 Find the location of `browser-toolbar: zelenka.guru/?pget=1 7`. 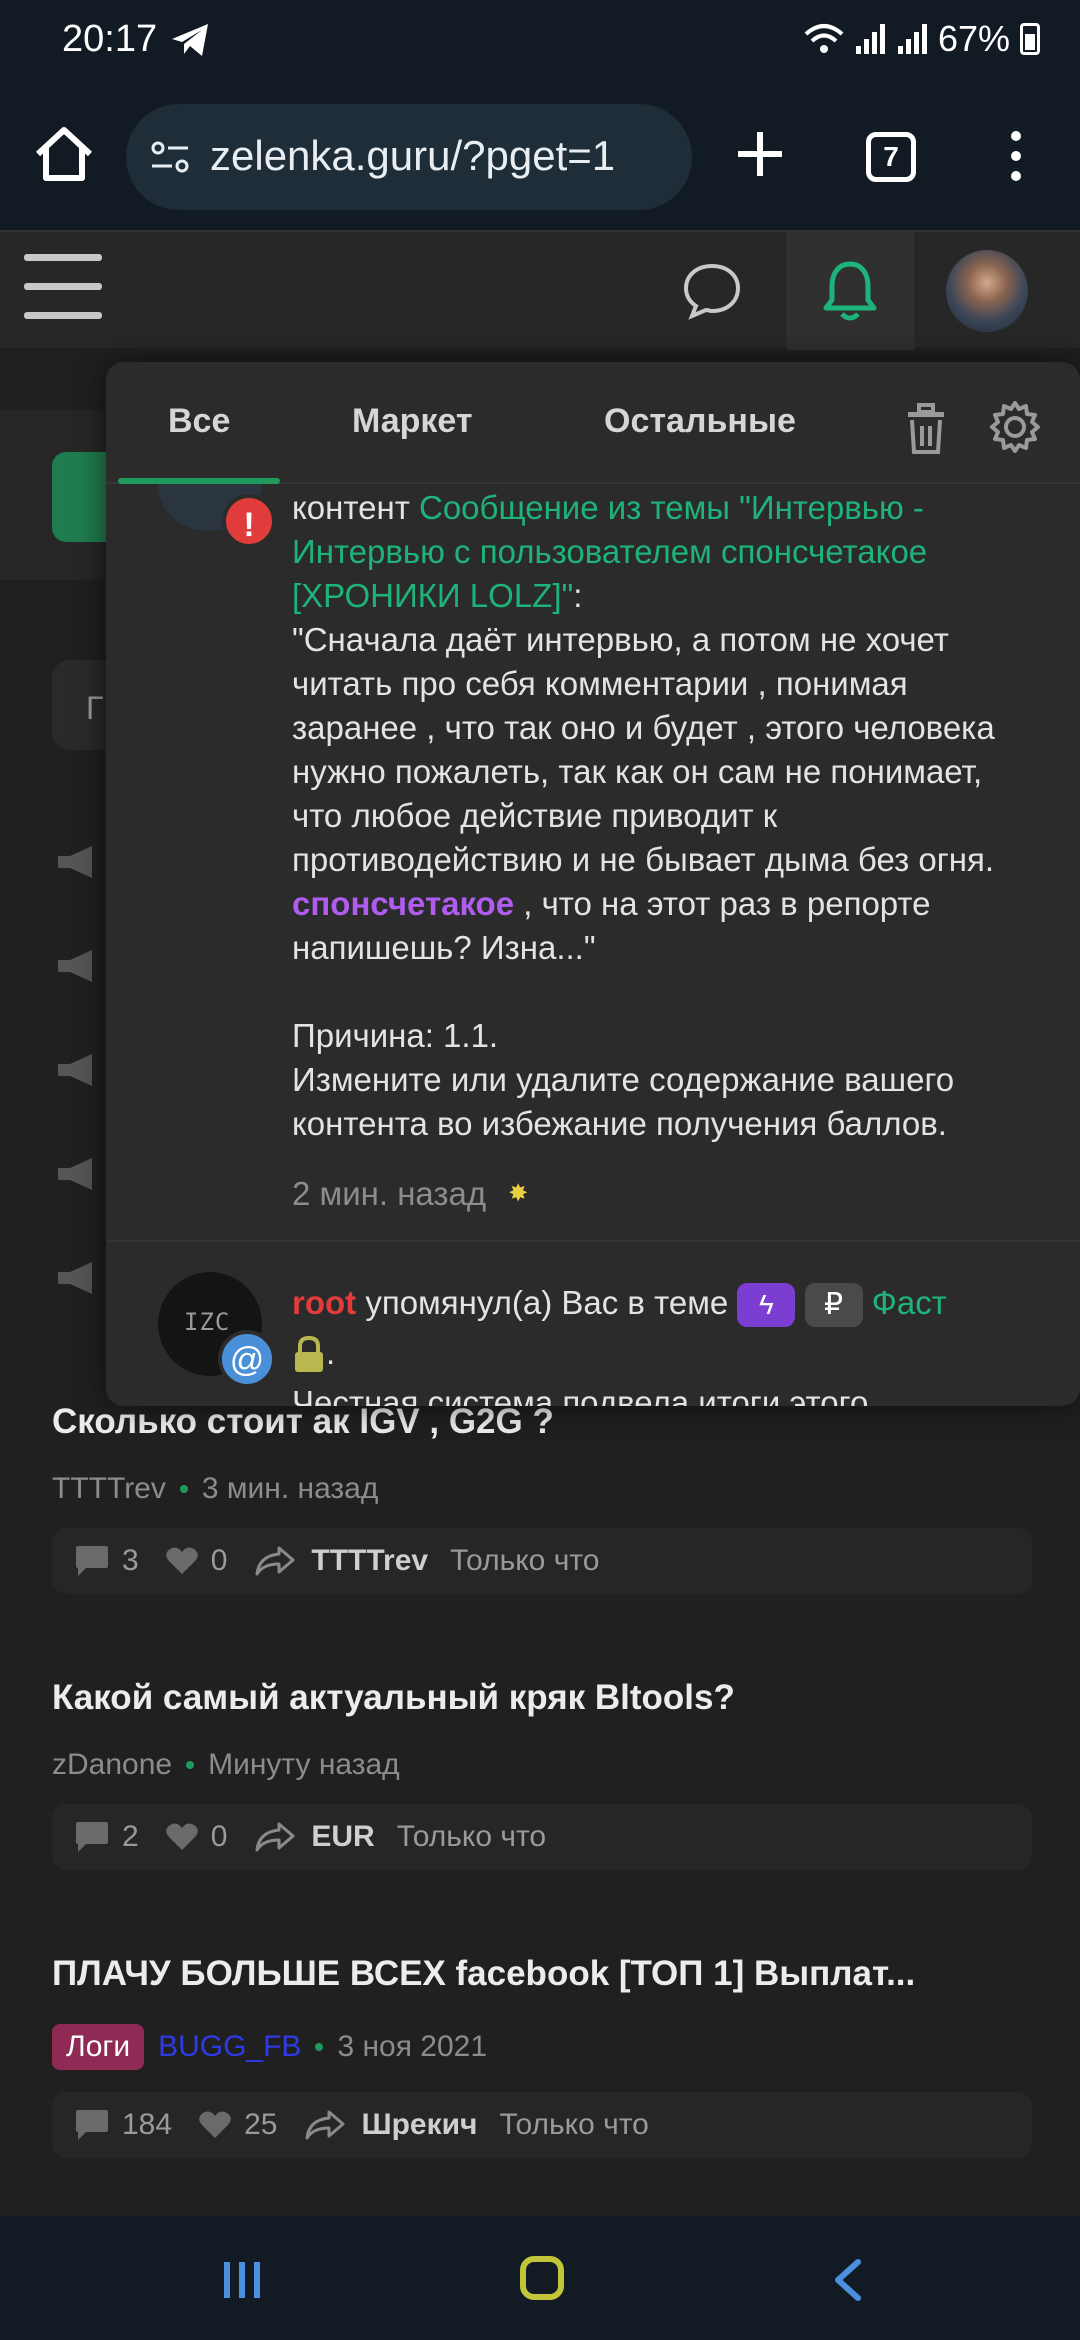

browser-toolbar: zelenka.guru/?pget=1 7 is located at coordinates (540, 155).